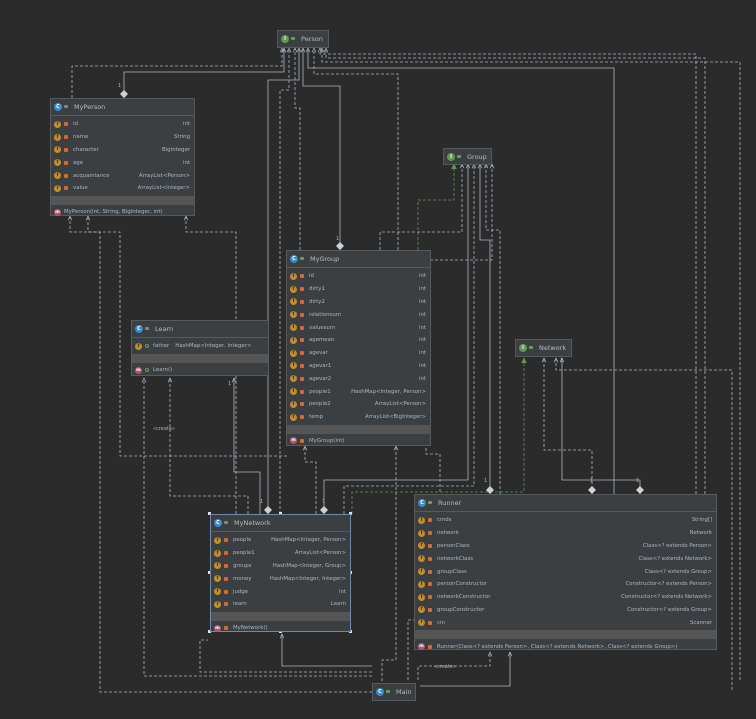 This screenshot has height=719, width=756. I want to click on field-name: networkConstructor, so click(464, 597).